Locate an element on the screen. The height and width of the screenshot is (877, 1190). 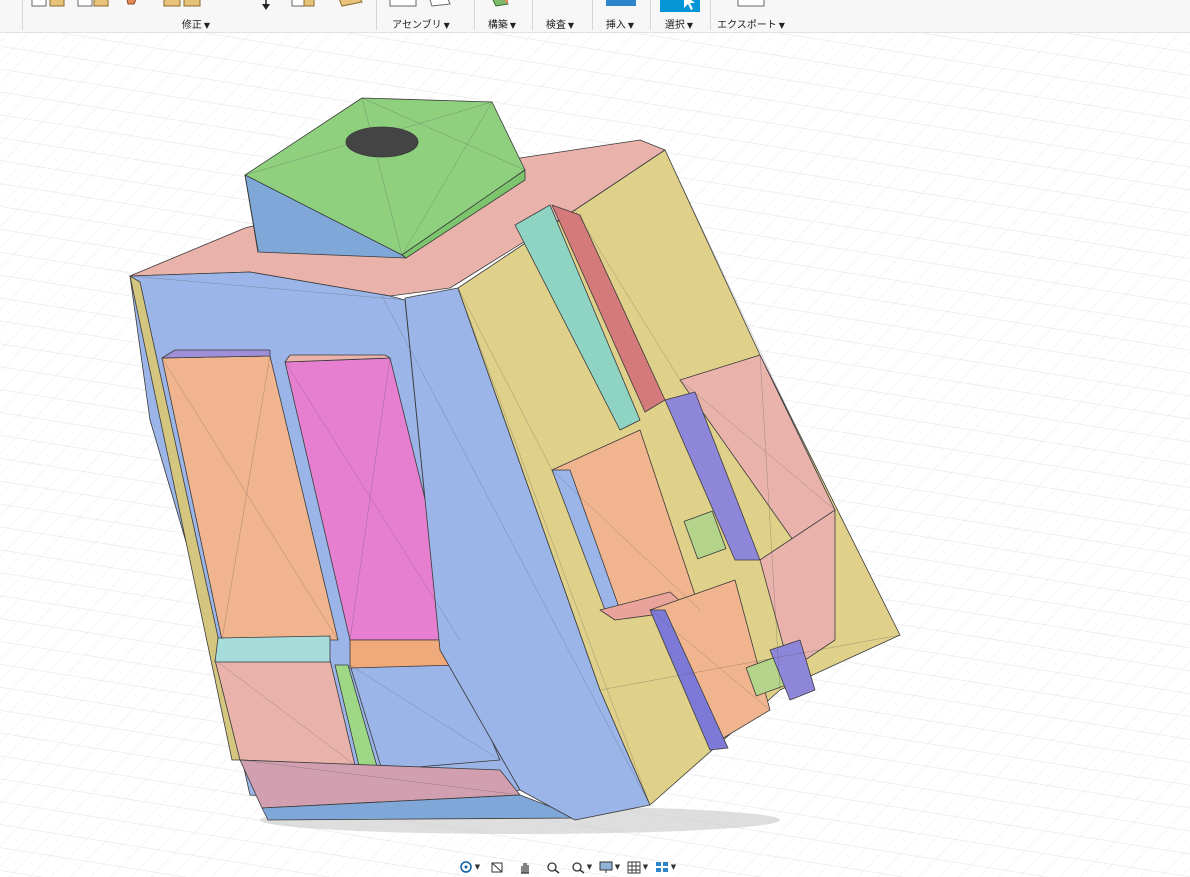
new-component-icon is located at coordinates (426, 4).